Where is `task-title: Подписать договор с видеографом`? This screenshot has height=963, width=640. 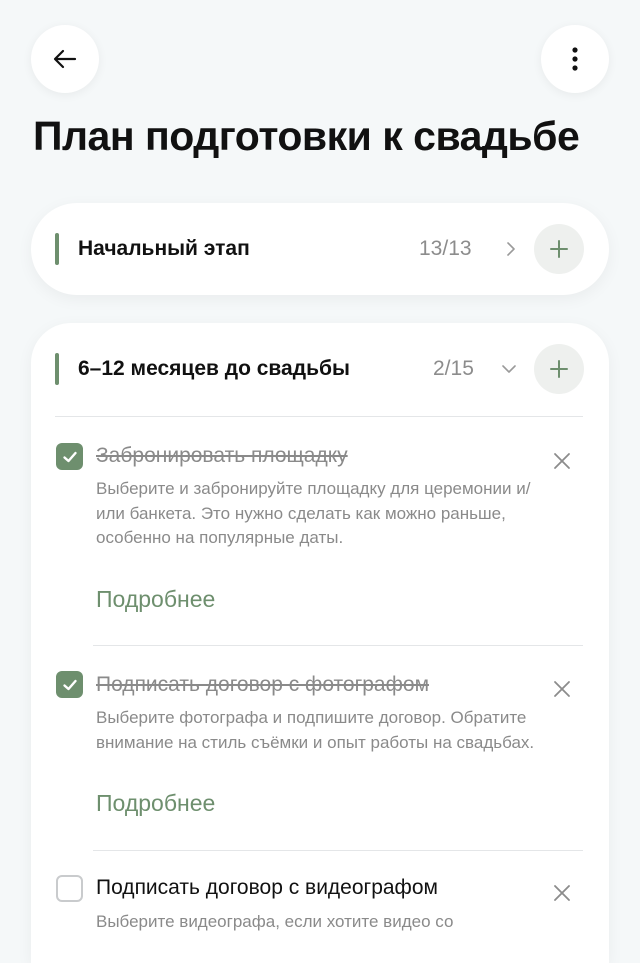 task-title: Подписать договор с видеографом is located at coordinates (267, 888).